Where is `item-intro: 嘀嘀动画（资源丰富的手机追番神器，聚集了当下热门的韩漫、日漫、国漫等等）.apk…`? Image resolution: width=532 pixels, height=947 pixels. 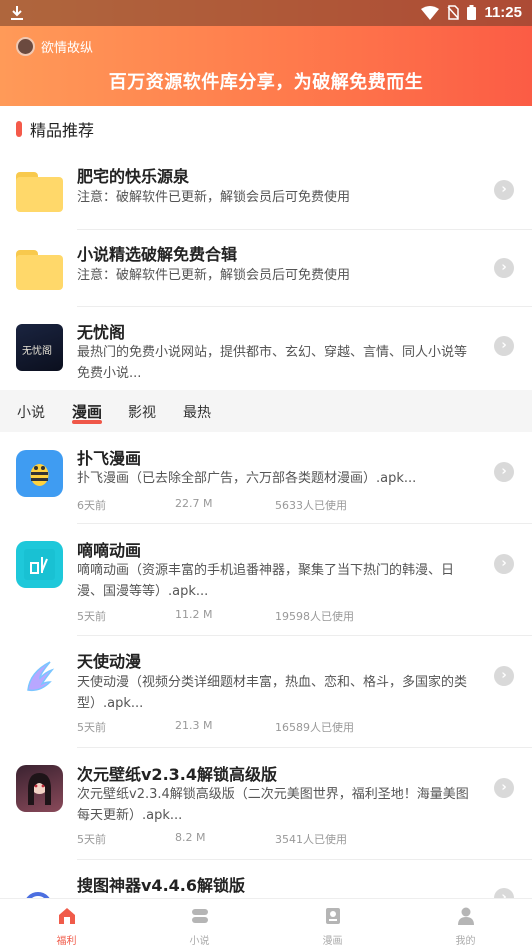 item-intro: 嘀嘀动画（资源丰富的手机追番神器，聚集了当下热门的韩漫、日漫、国漫等等）.apk… is located at coordinates (266, 581).